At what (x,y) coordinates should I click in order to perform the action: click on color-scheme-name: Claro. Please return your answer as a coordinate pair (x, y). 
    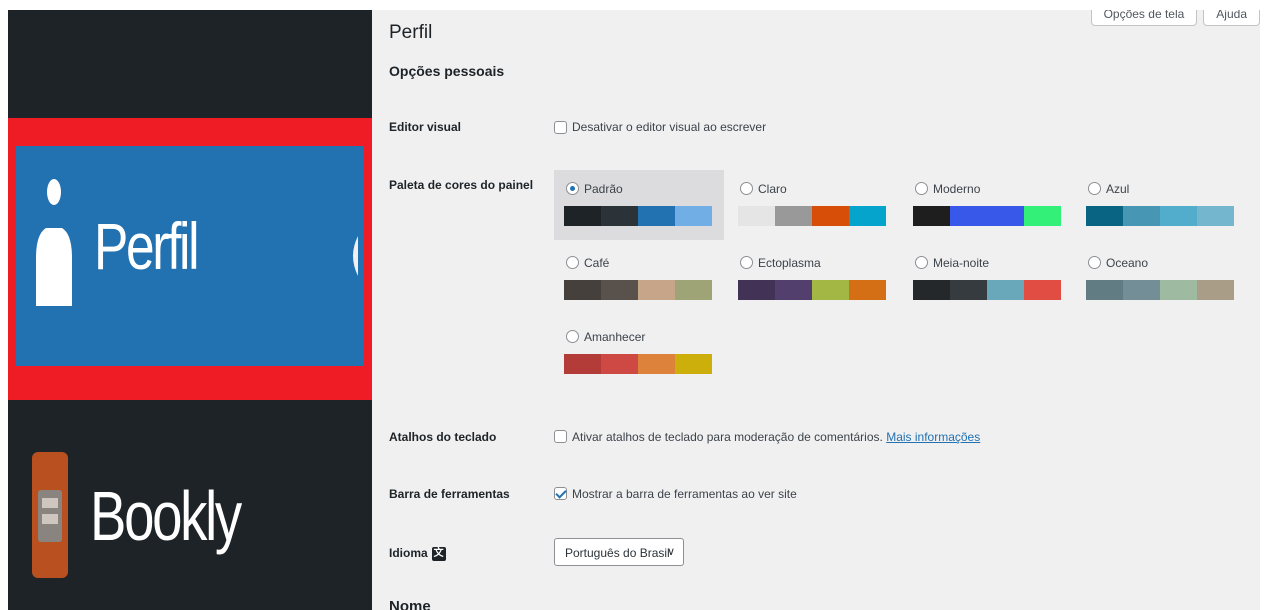
    Looking at the image, I should click on (772, 189).